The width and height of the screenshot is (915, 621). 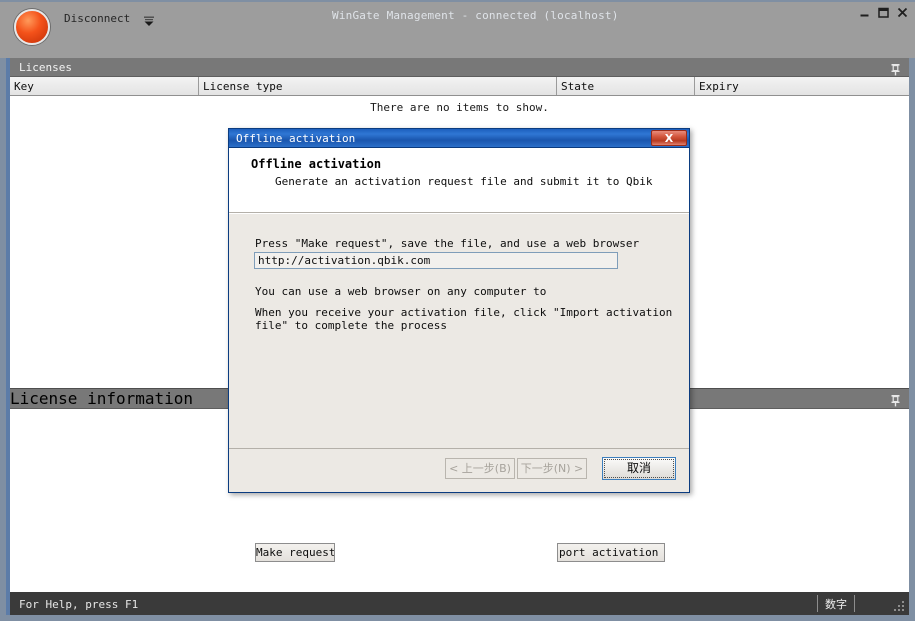 I want to click on licenses-table-header: Key License type State Expiry, so click(x=459, y=86).